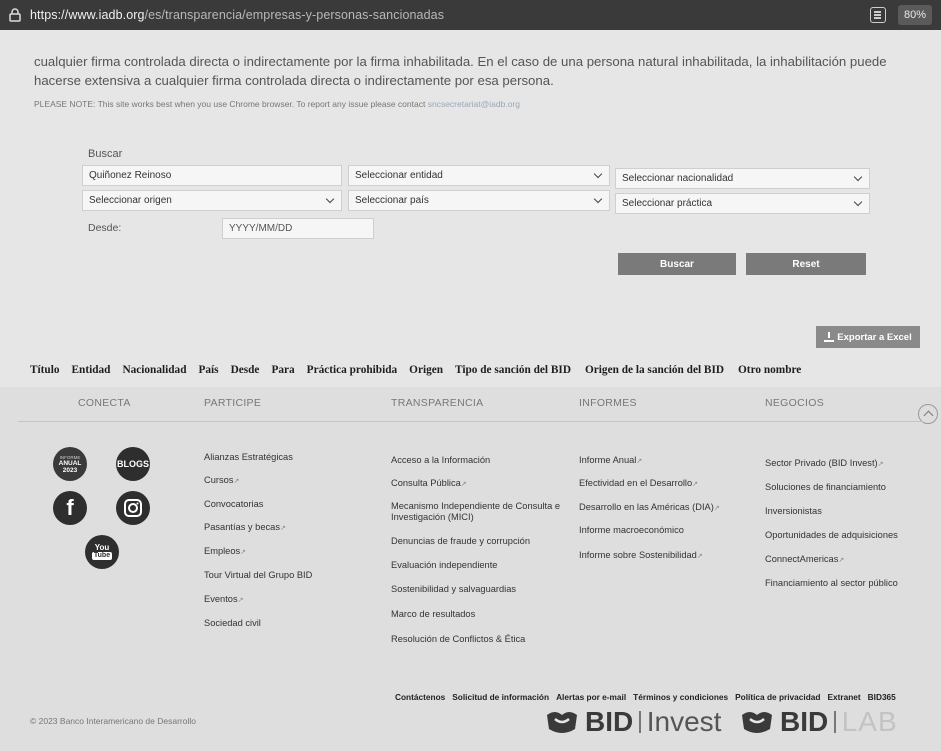  What do you see at coordinates (513, 370) in the screenshot?
I see `col-tipo-sancion: Tipo de sanción del BID` at bounding box center [513, 370].